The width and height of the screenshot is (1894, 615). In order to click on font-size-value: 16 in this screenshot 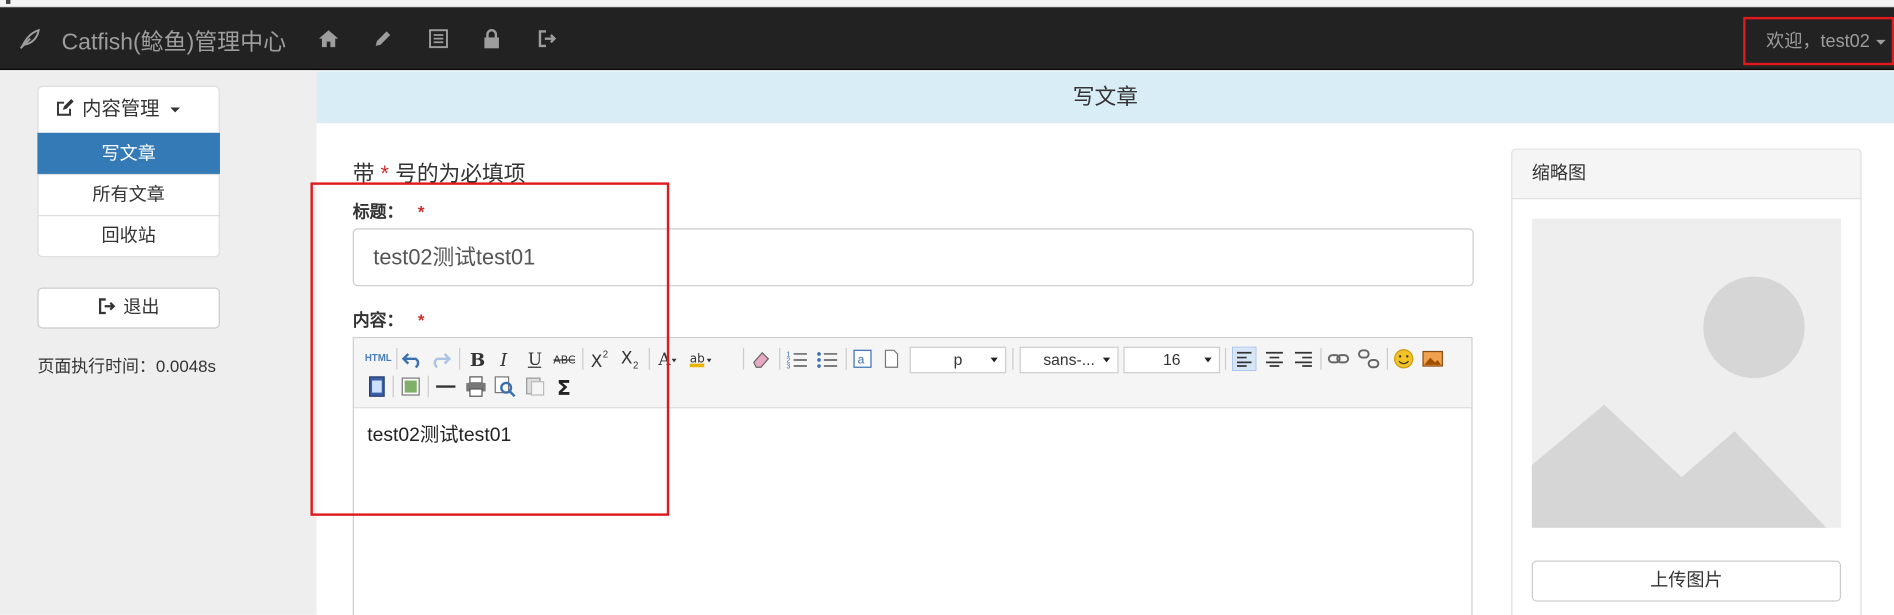, I will do `click(1172, 359)`.